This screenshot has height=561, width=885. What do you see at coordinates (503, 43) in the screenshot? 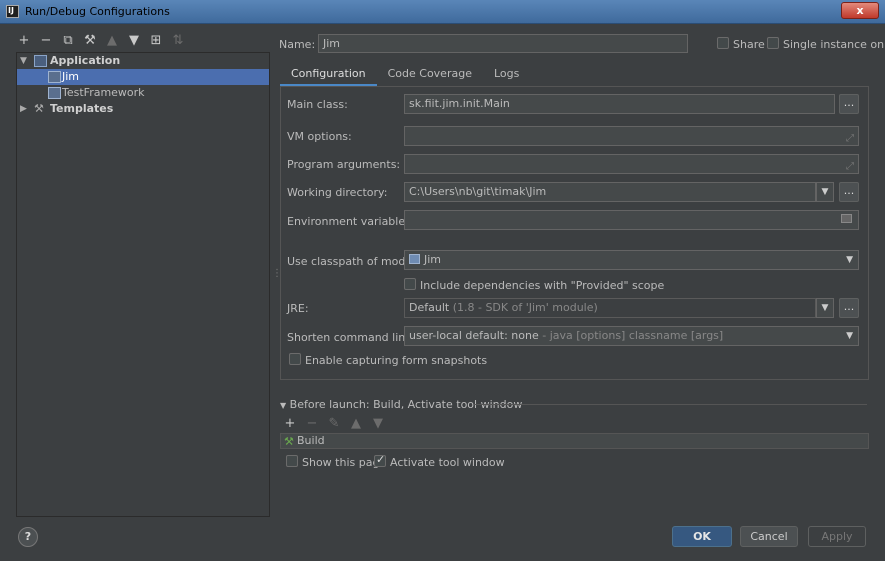
I see `name-input: Jim` at bounding box center [503, 43].